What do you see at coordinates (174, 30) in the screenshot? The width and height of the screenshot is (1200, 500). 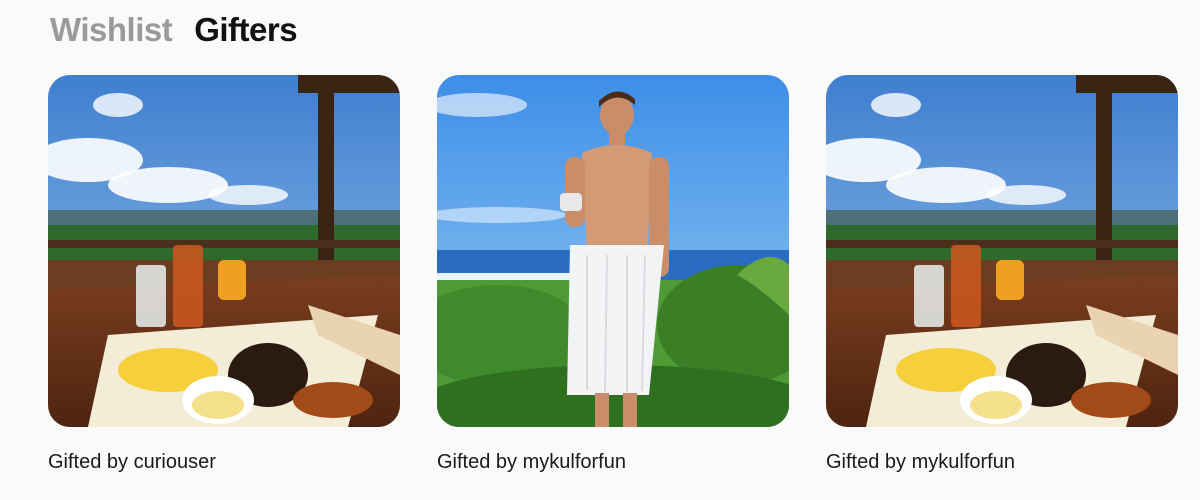 I see `tab-bar: Wishlist Gifters` at bounding box center [174, 30].